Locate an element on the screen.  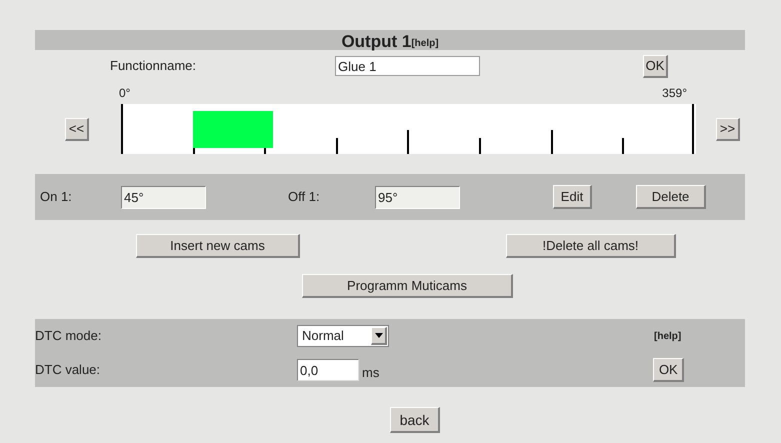
input-field: 45° is located at coordinates (163, 197).